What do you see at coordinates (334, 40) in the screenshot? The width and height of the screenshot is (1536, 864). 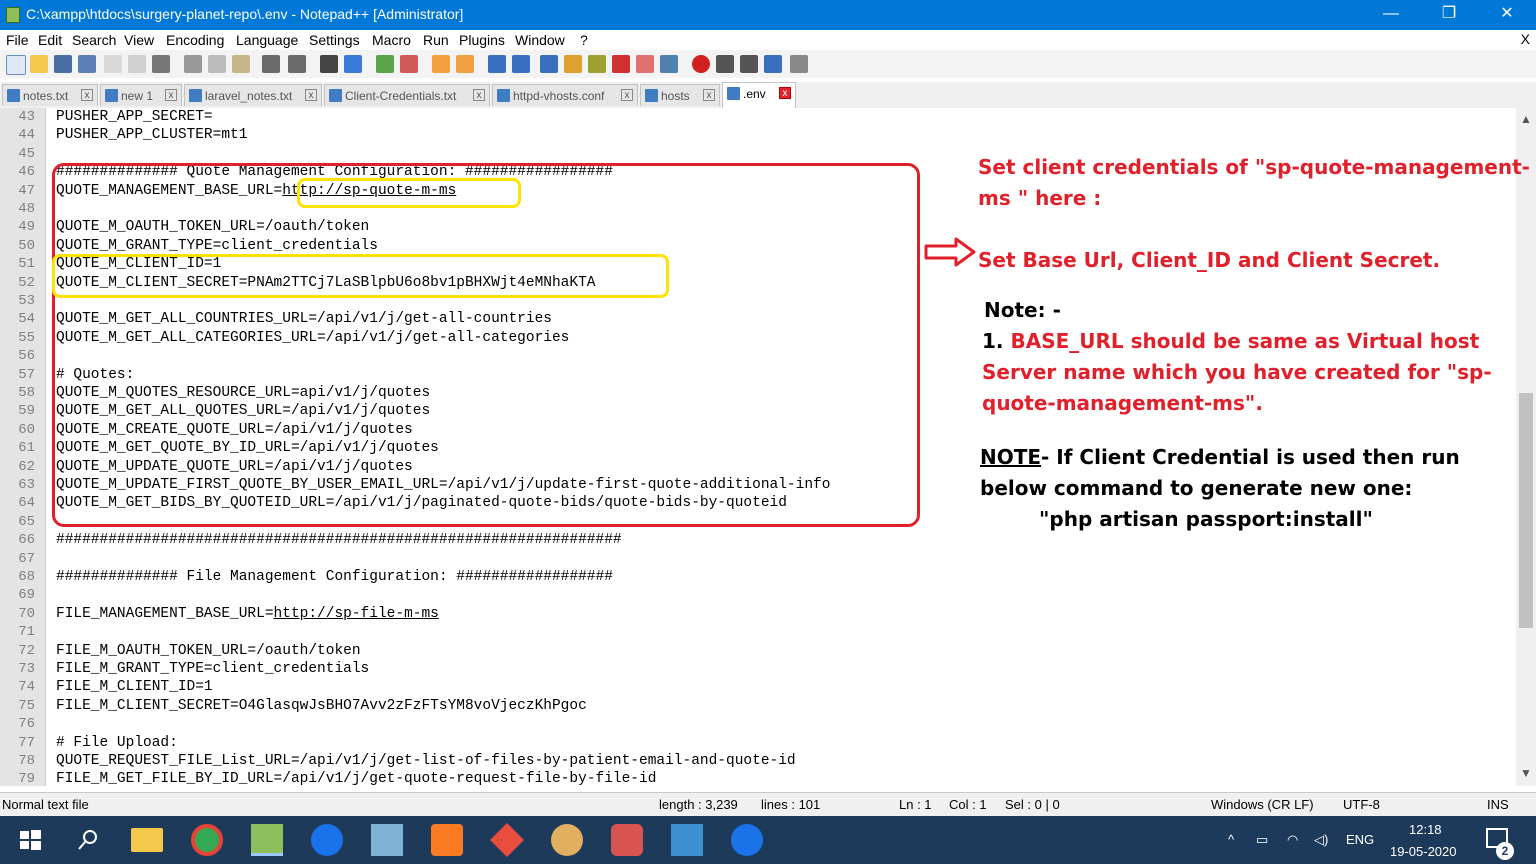 I see `menu-settings: Settings` at bounding box center [334, 40].